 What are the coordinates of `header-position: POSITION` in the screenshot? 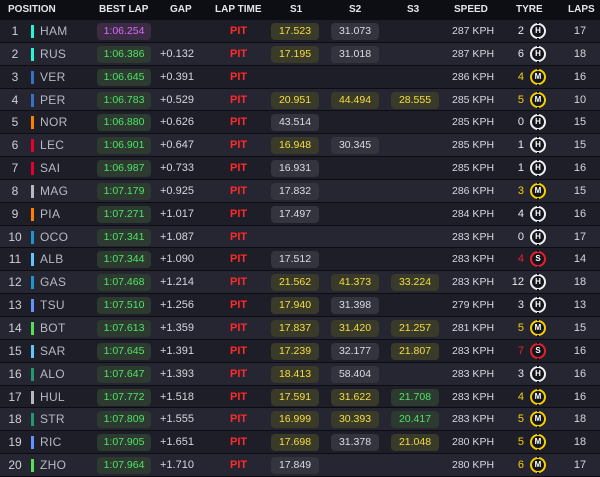 It's located at (32, 9).